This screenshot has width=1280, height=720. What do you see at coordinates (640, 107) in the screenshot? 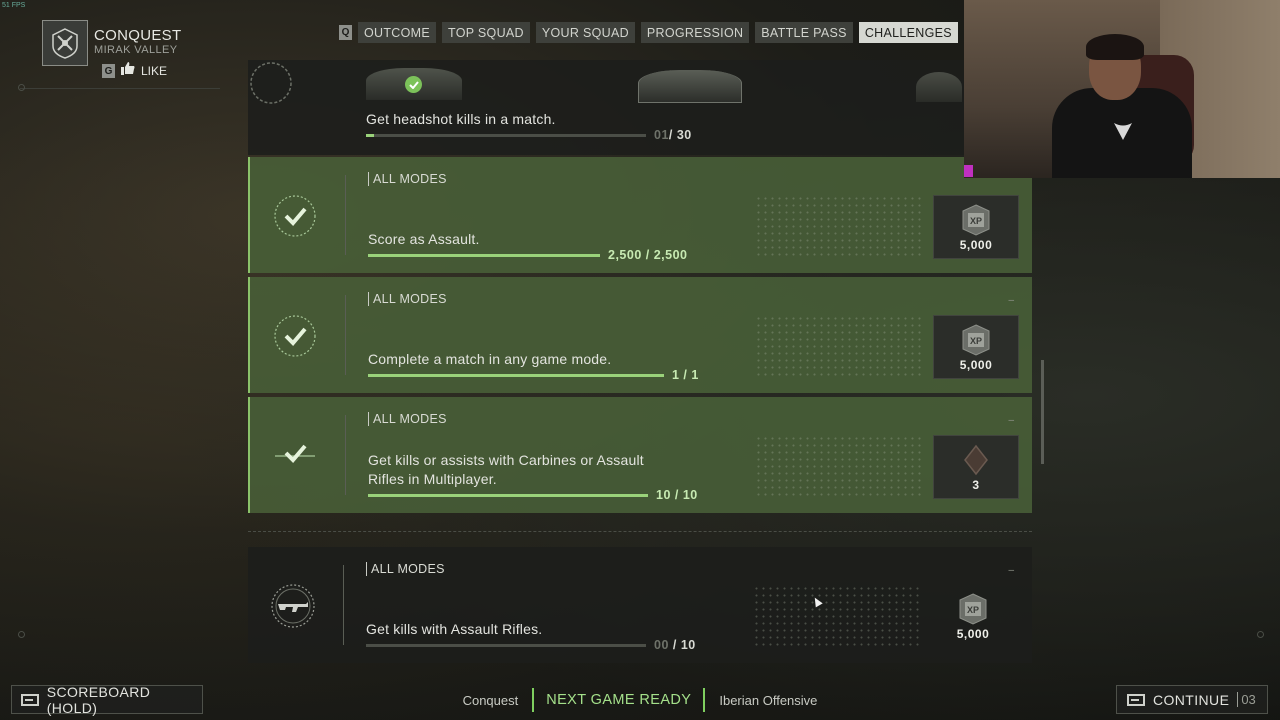
I see `challenge-card: Get headshot kills in a match. 01/ 30` at bounding box center [640, 107].